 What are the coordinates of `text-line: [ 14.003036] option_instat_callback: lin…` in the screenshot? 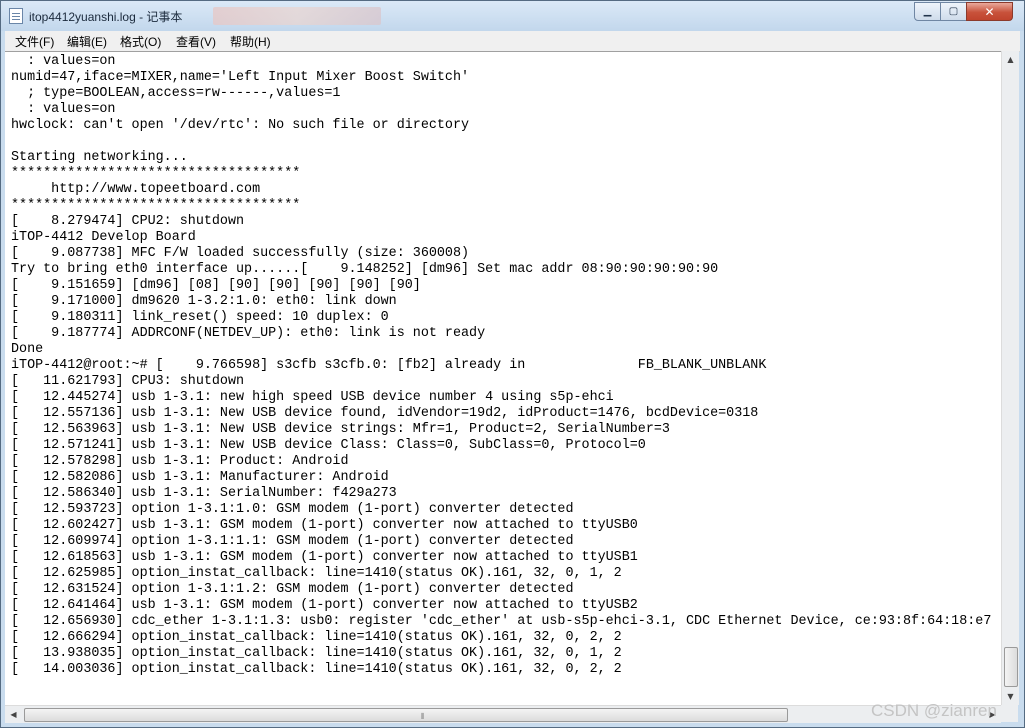 It's located at (316, 669).